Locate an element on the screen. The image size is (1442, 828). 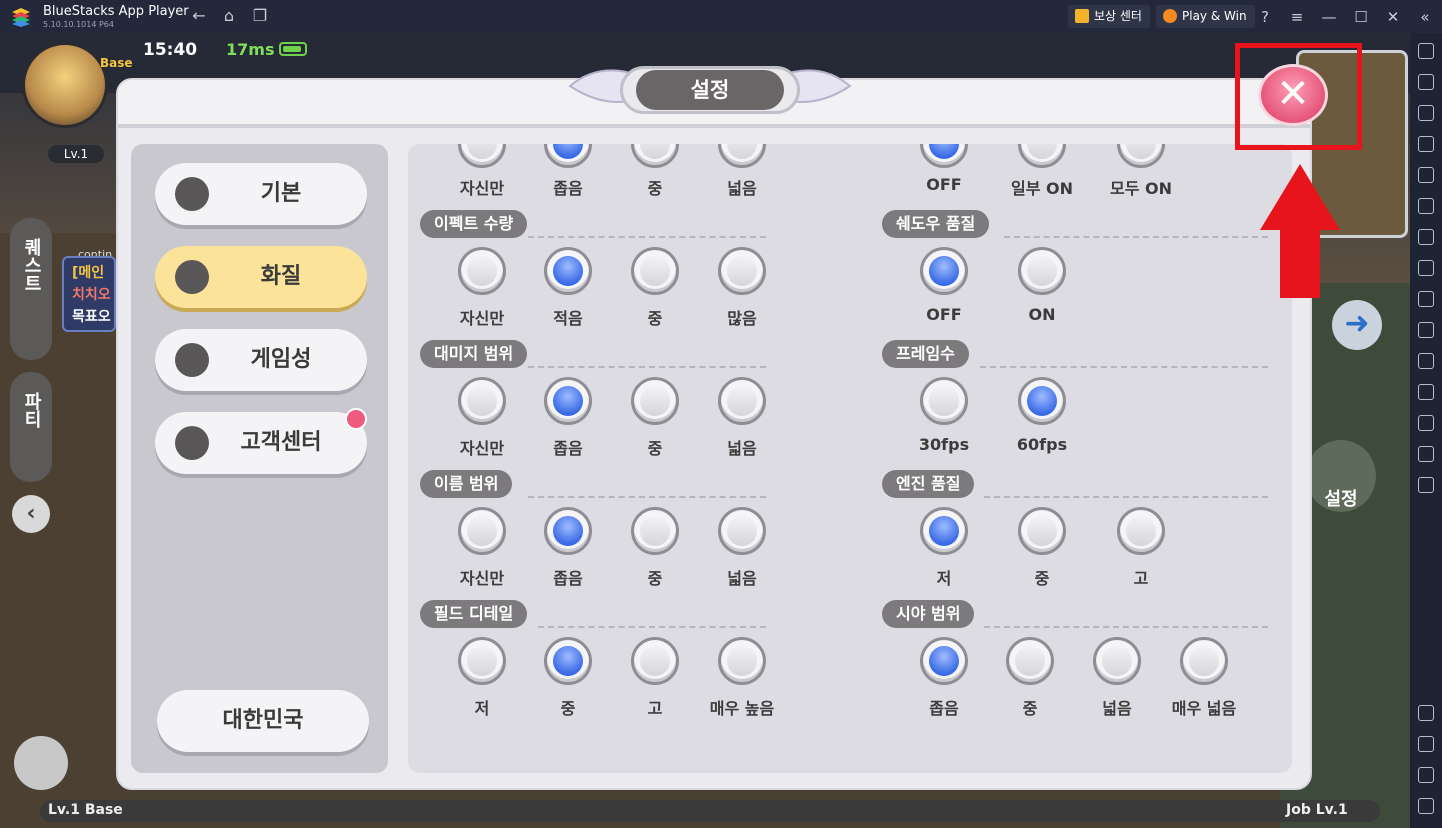
right-toolbar is located at coordinates (1426, 430).